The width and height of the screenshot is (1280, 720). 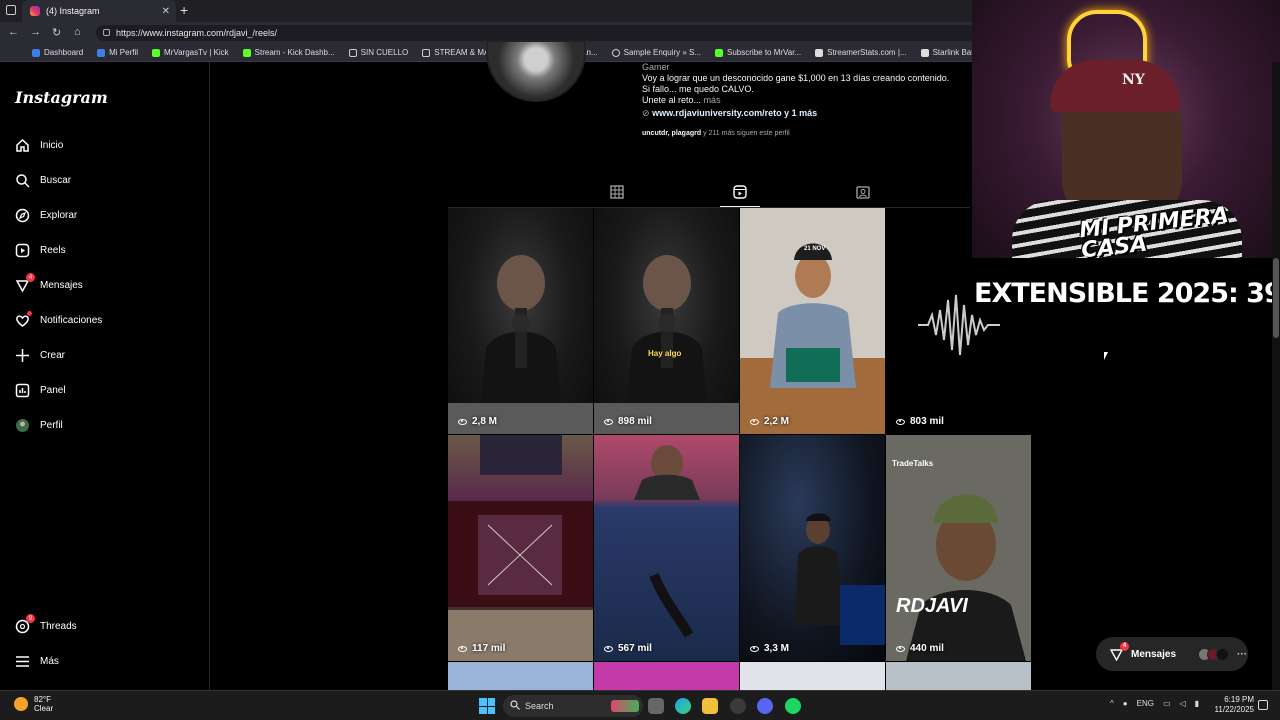 What do you see at coordinates (458, 52) in the screenshot?
I see `bookmark-folder: STREAM & MAS` at bounding box center [458, 52].